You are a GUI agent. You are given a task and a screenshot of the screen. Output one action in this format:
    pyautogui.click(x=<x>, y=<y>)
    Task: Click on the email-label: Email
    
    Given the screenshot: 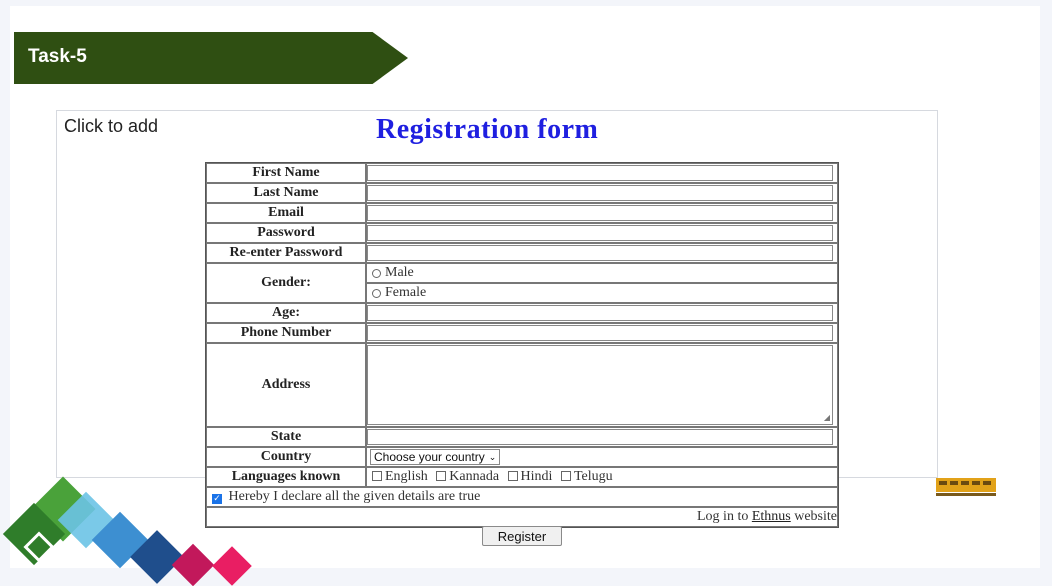 What is the action you would take?
    pyautogui.click(x=286, y=213)
    